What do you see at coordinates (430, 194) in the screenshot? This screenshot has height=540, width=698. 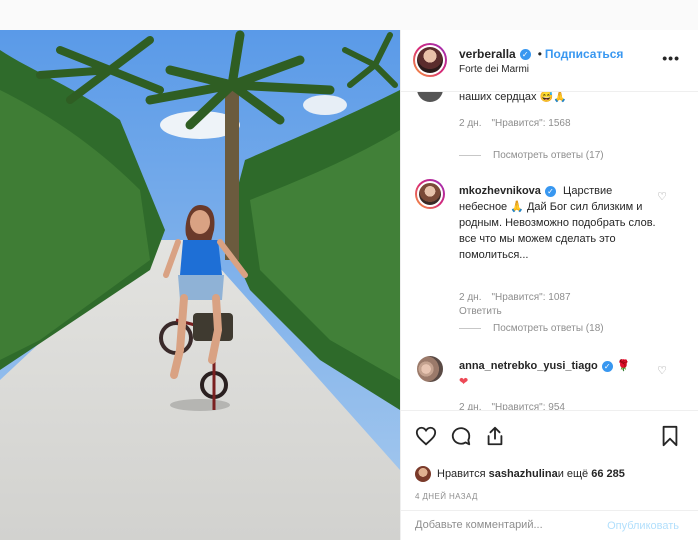 I see `comment-avatar-mkozhevnikova` at bounding box center [430, 194].